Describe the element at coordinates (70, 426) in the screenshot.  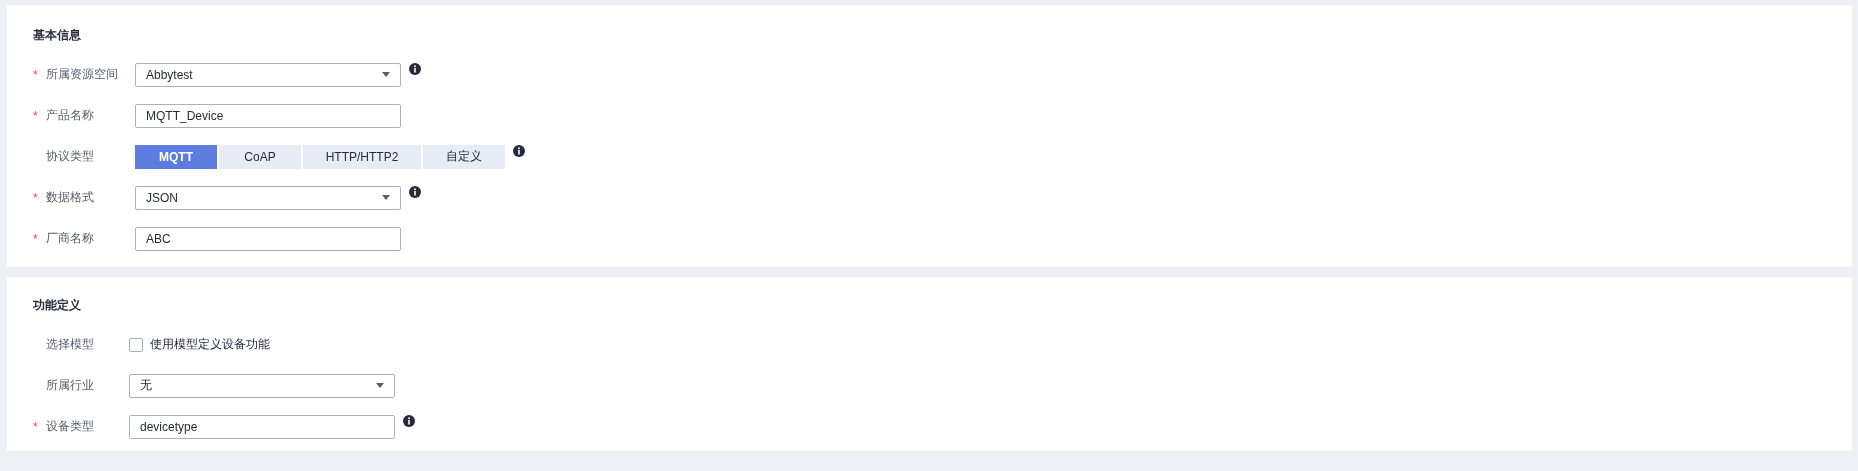
I see `field-label: 设备类型` at that location.